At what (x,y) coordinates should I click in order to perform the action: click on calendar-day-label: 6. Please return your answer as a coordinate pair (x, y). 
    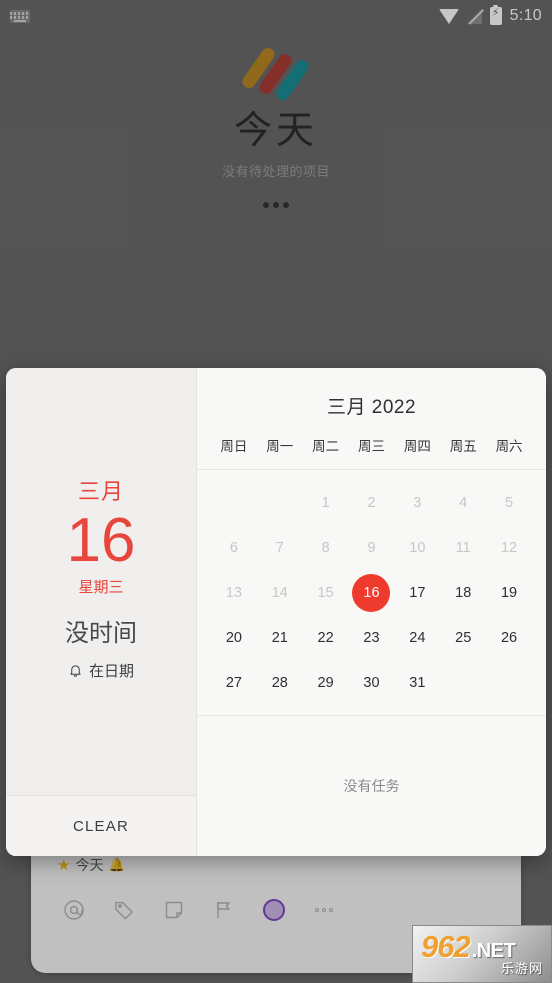
    Looking at the image, I should click on (233, 547).